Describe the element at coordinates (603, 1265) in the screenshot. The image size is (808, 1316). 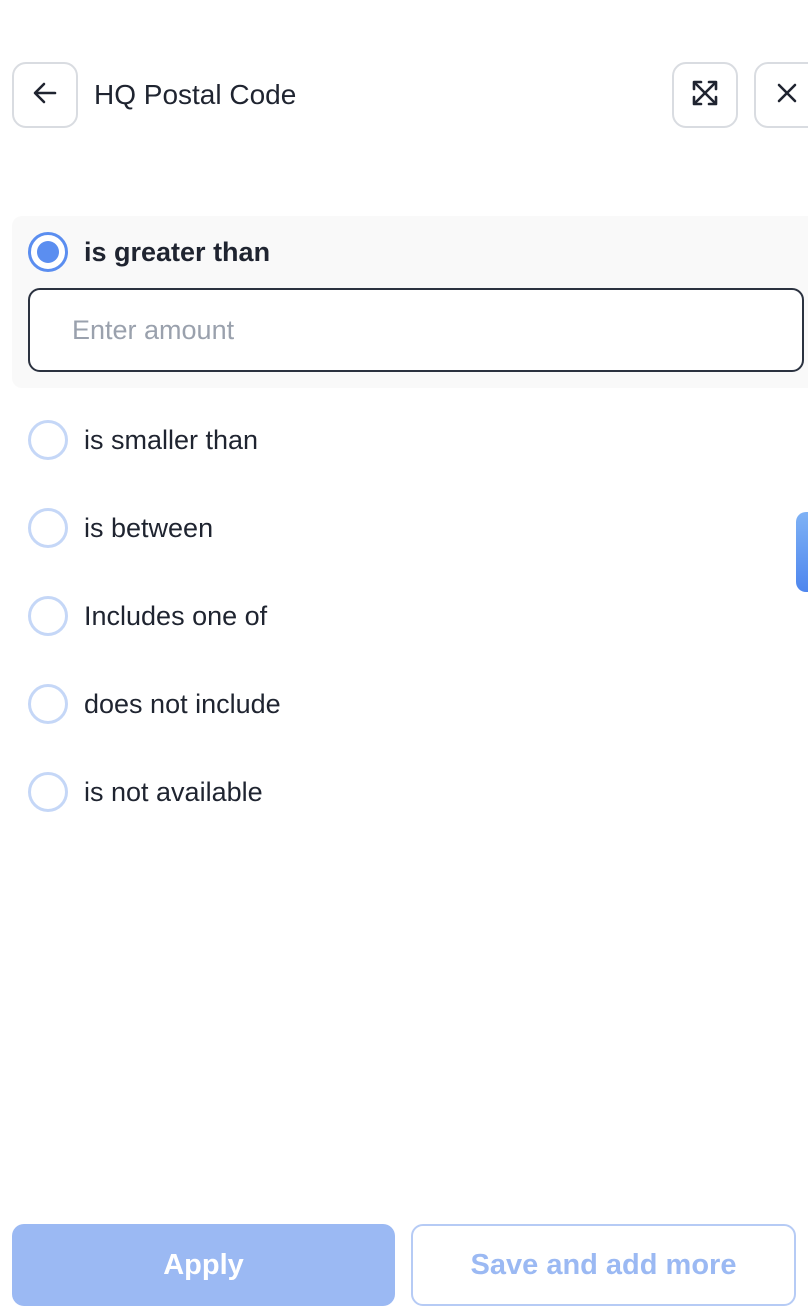
I see `save-and-add-more-button: Save and add more` at that location.